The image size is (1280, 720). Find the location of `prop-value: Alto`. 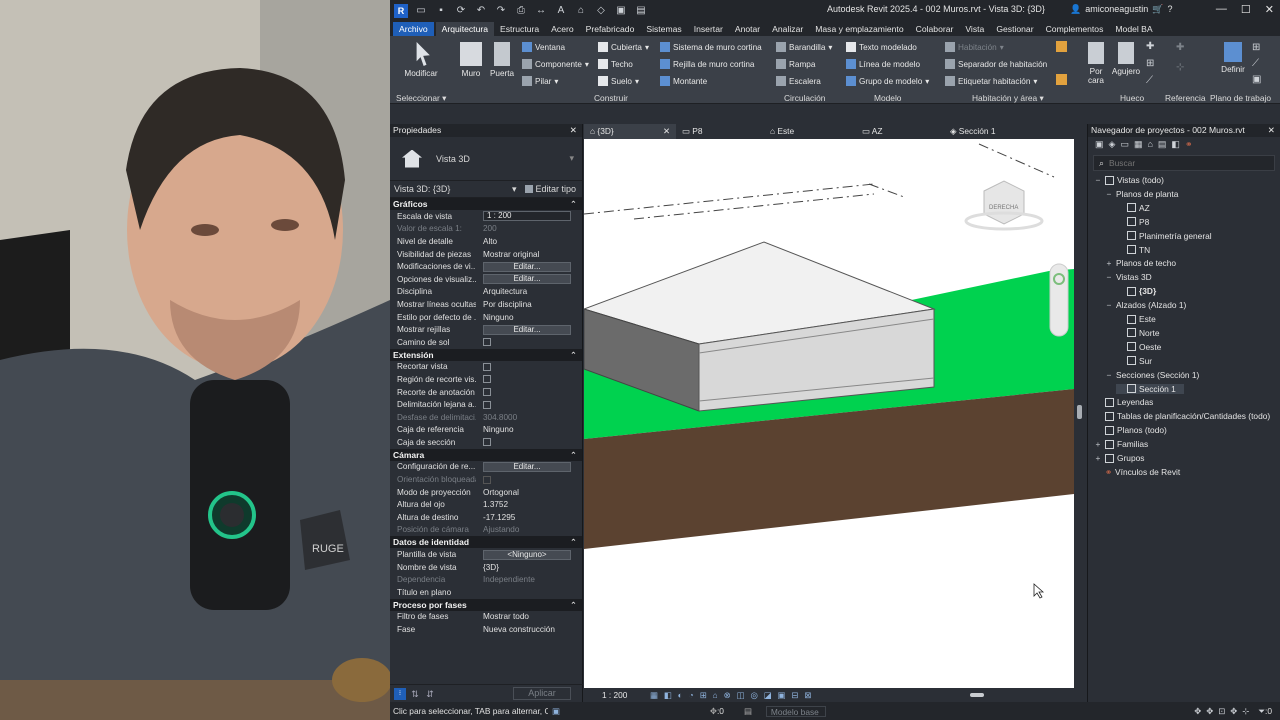

prop-value: Alto is located at coordinates (529, 241).